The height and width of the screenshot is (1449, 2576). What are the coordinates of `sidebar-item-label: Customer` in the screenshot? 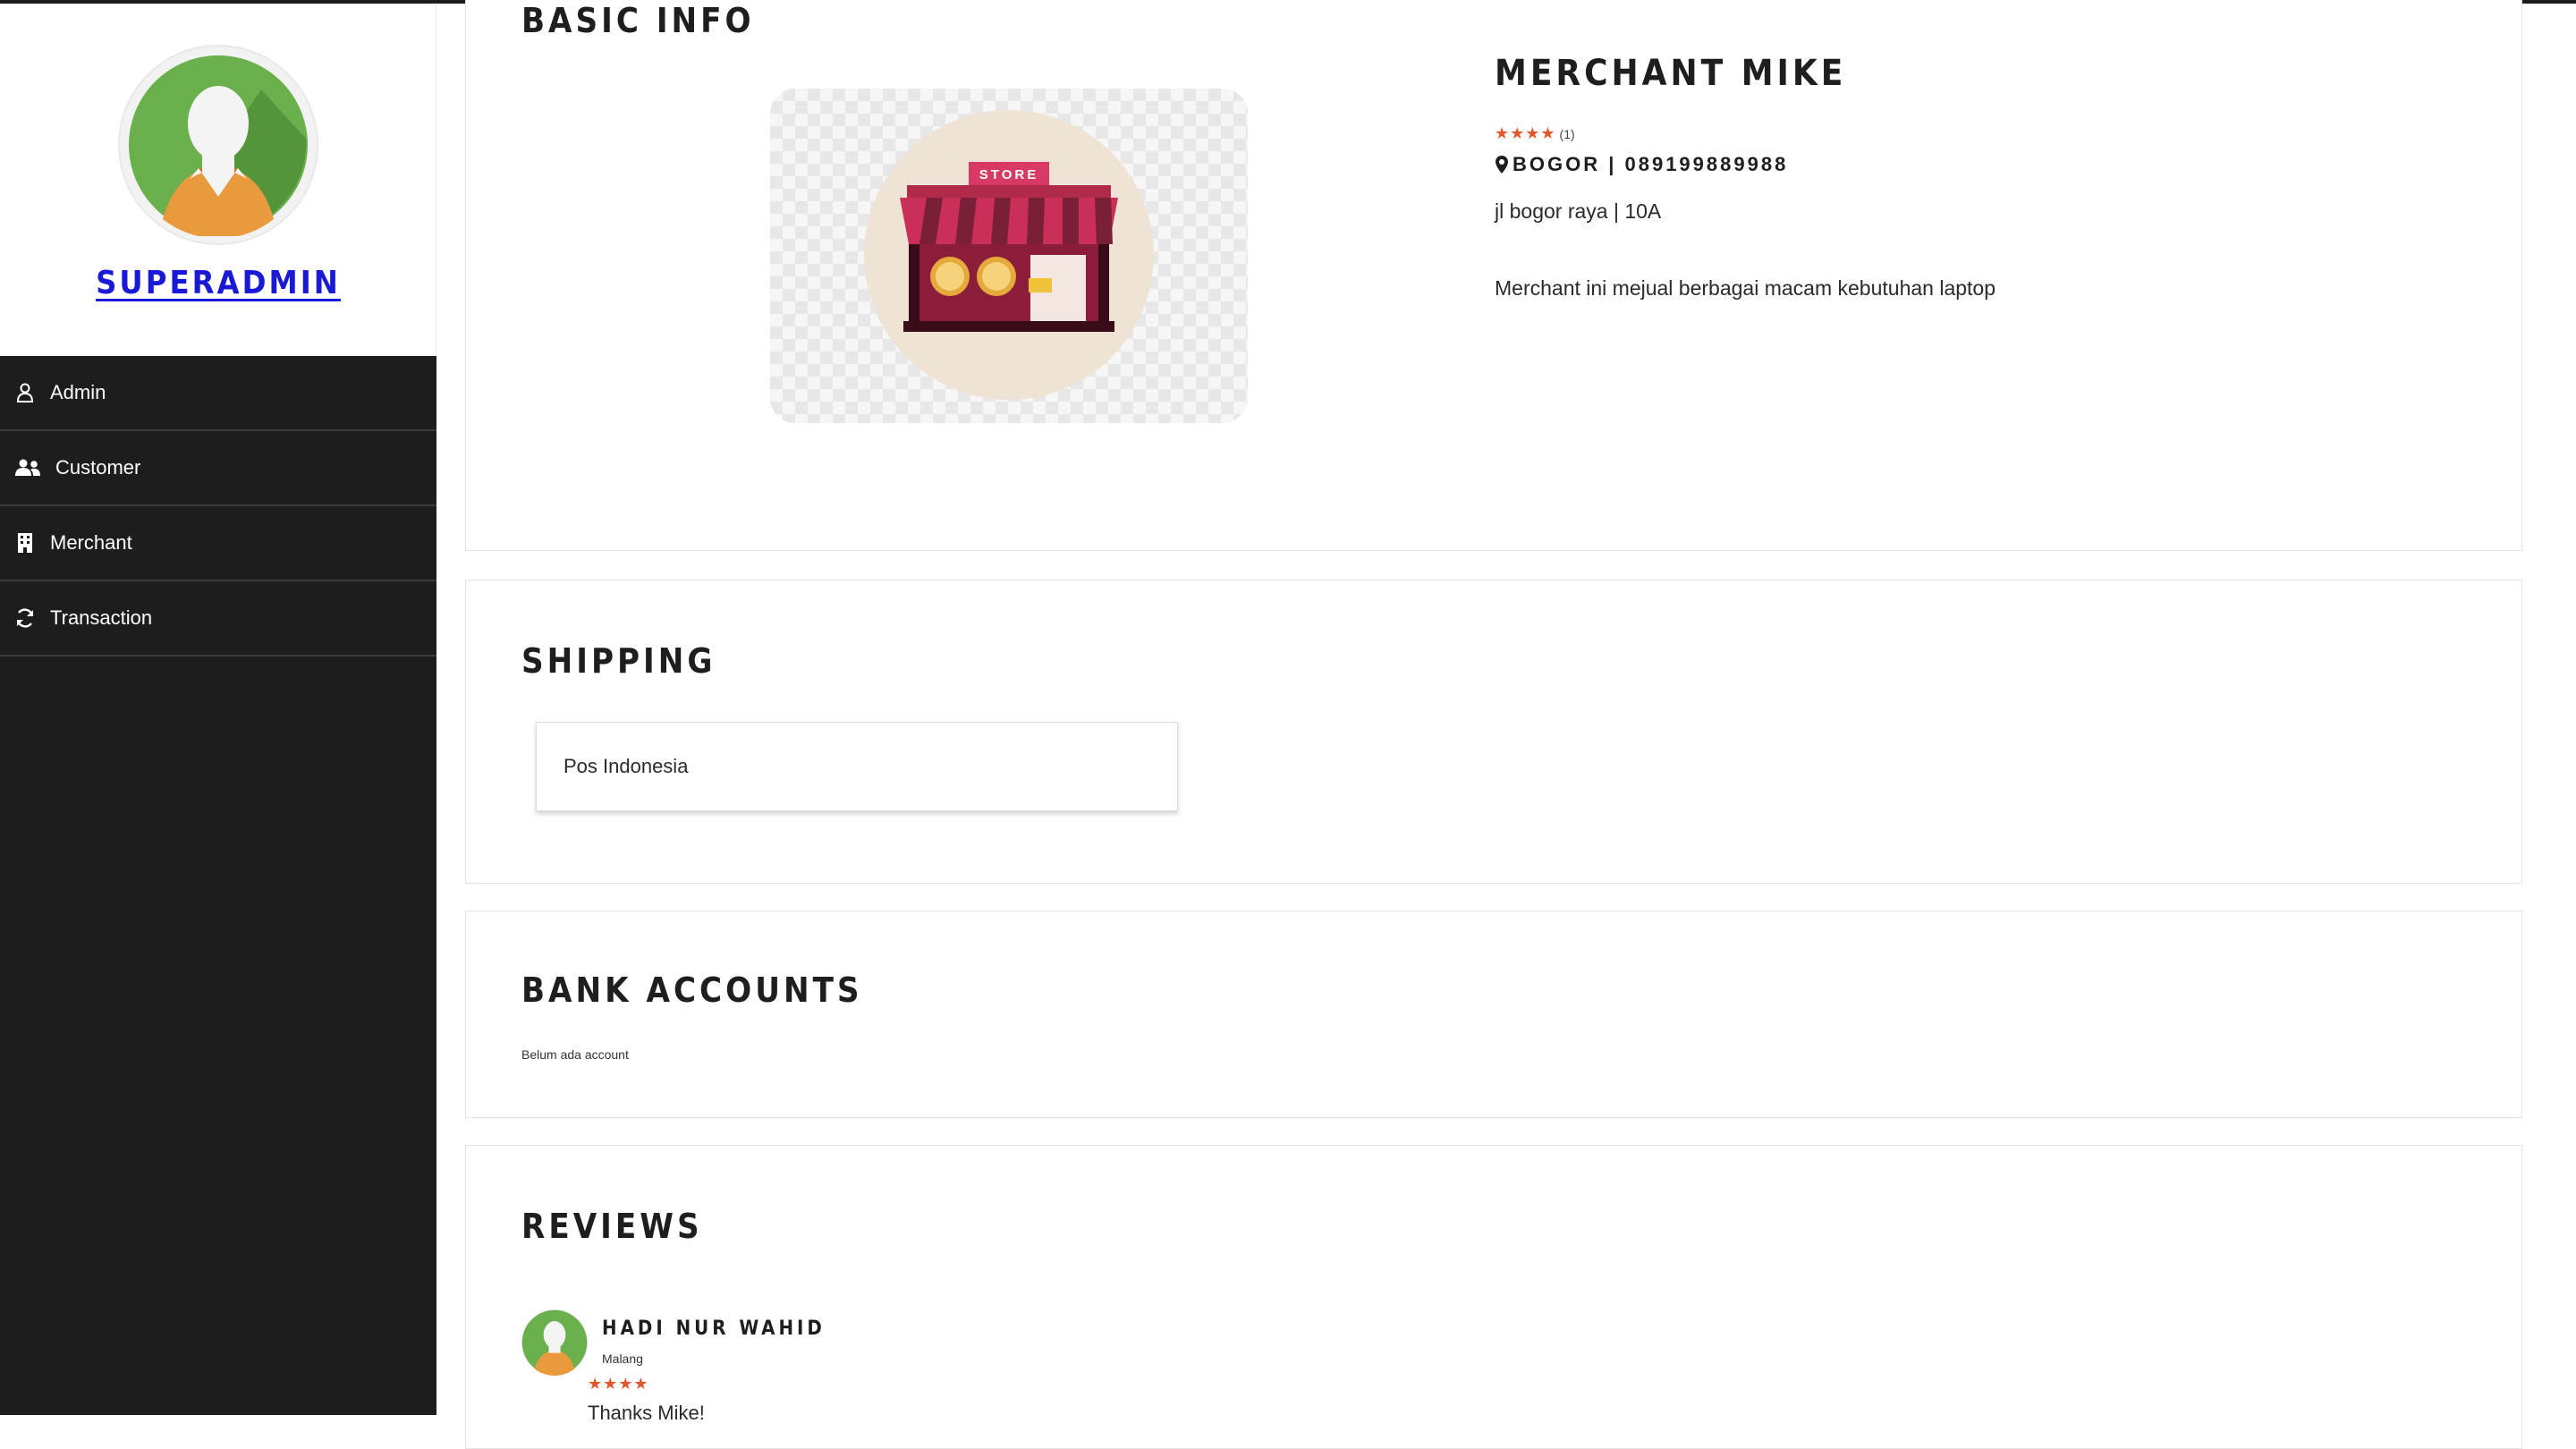 It's located at (98, 467).